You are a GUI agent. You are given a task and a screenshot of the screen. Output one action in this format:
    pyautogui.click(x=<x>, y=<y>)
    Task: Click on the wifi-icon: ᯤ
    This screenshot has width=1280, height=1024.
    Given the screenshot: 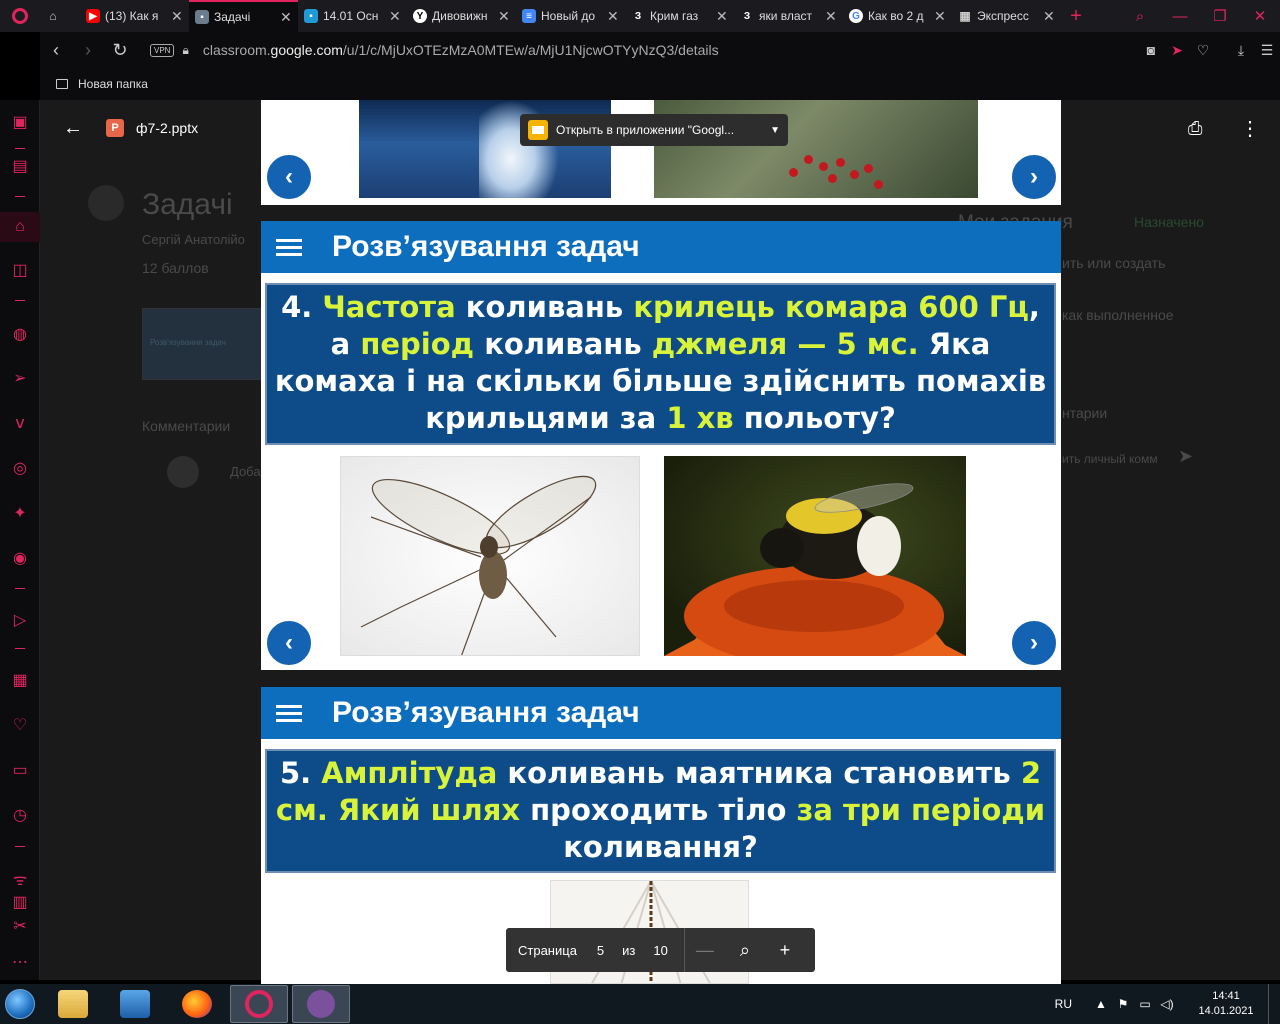 What is the action you would take?
    pyautogui.click(x=20, y=879)
    